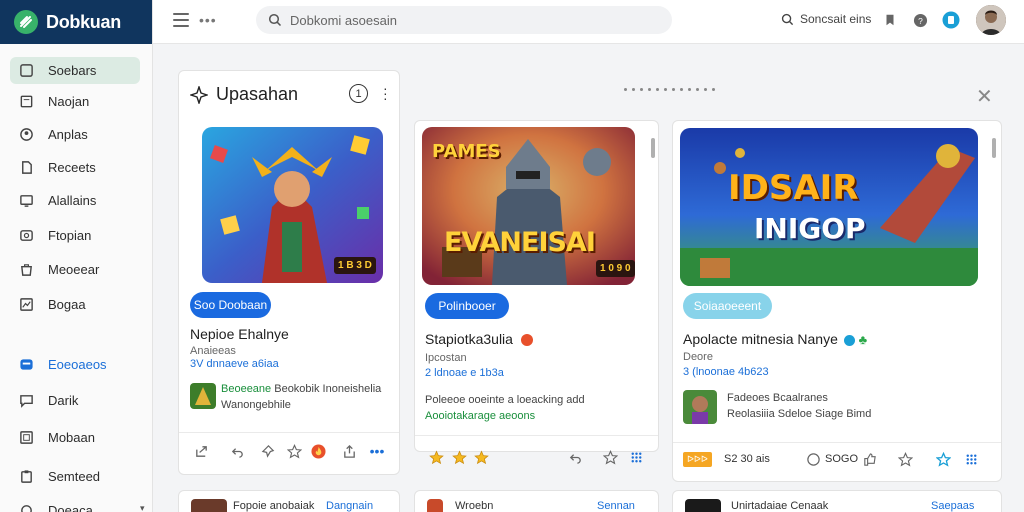 Image resolution: width=1024 pixels, height=512 pixels. I want to click on card-3-pill-button: Soiaaoeeent, so click(727, 306).